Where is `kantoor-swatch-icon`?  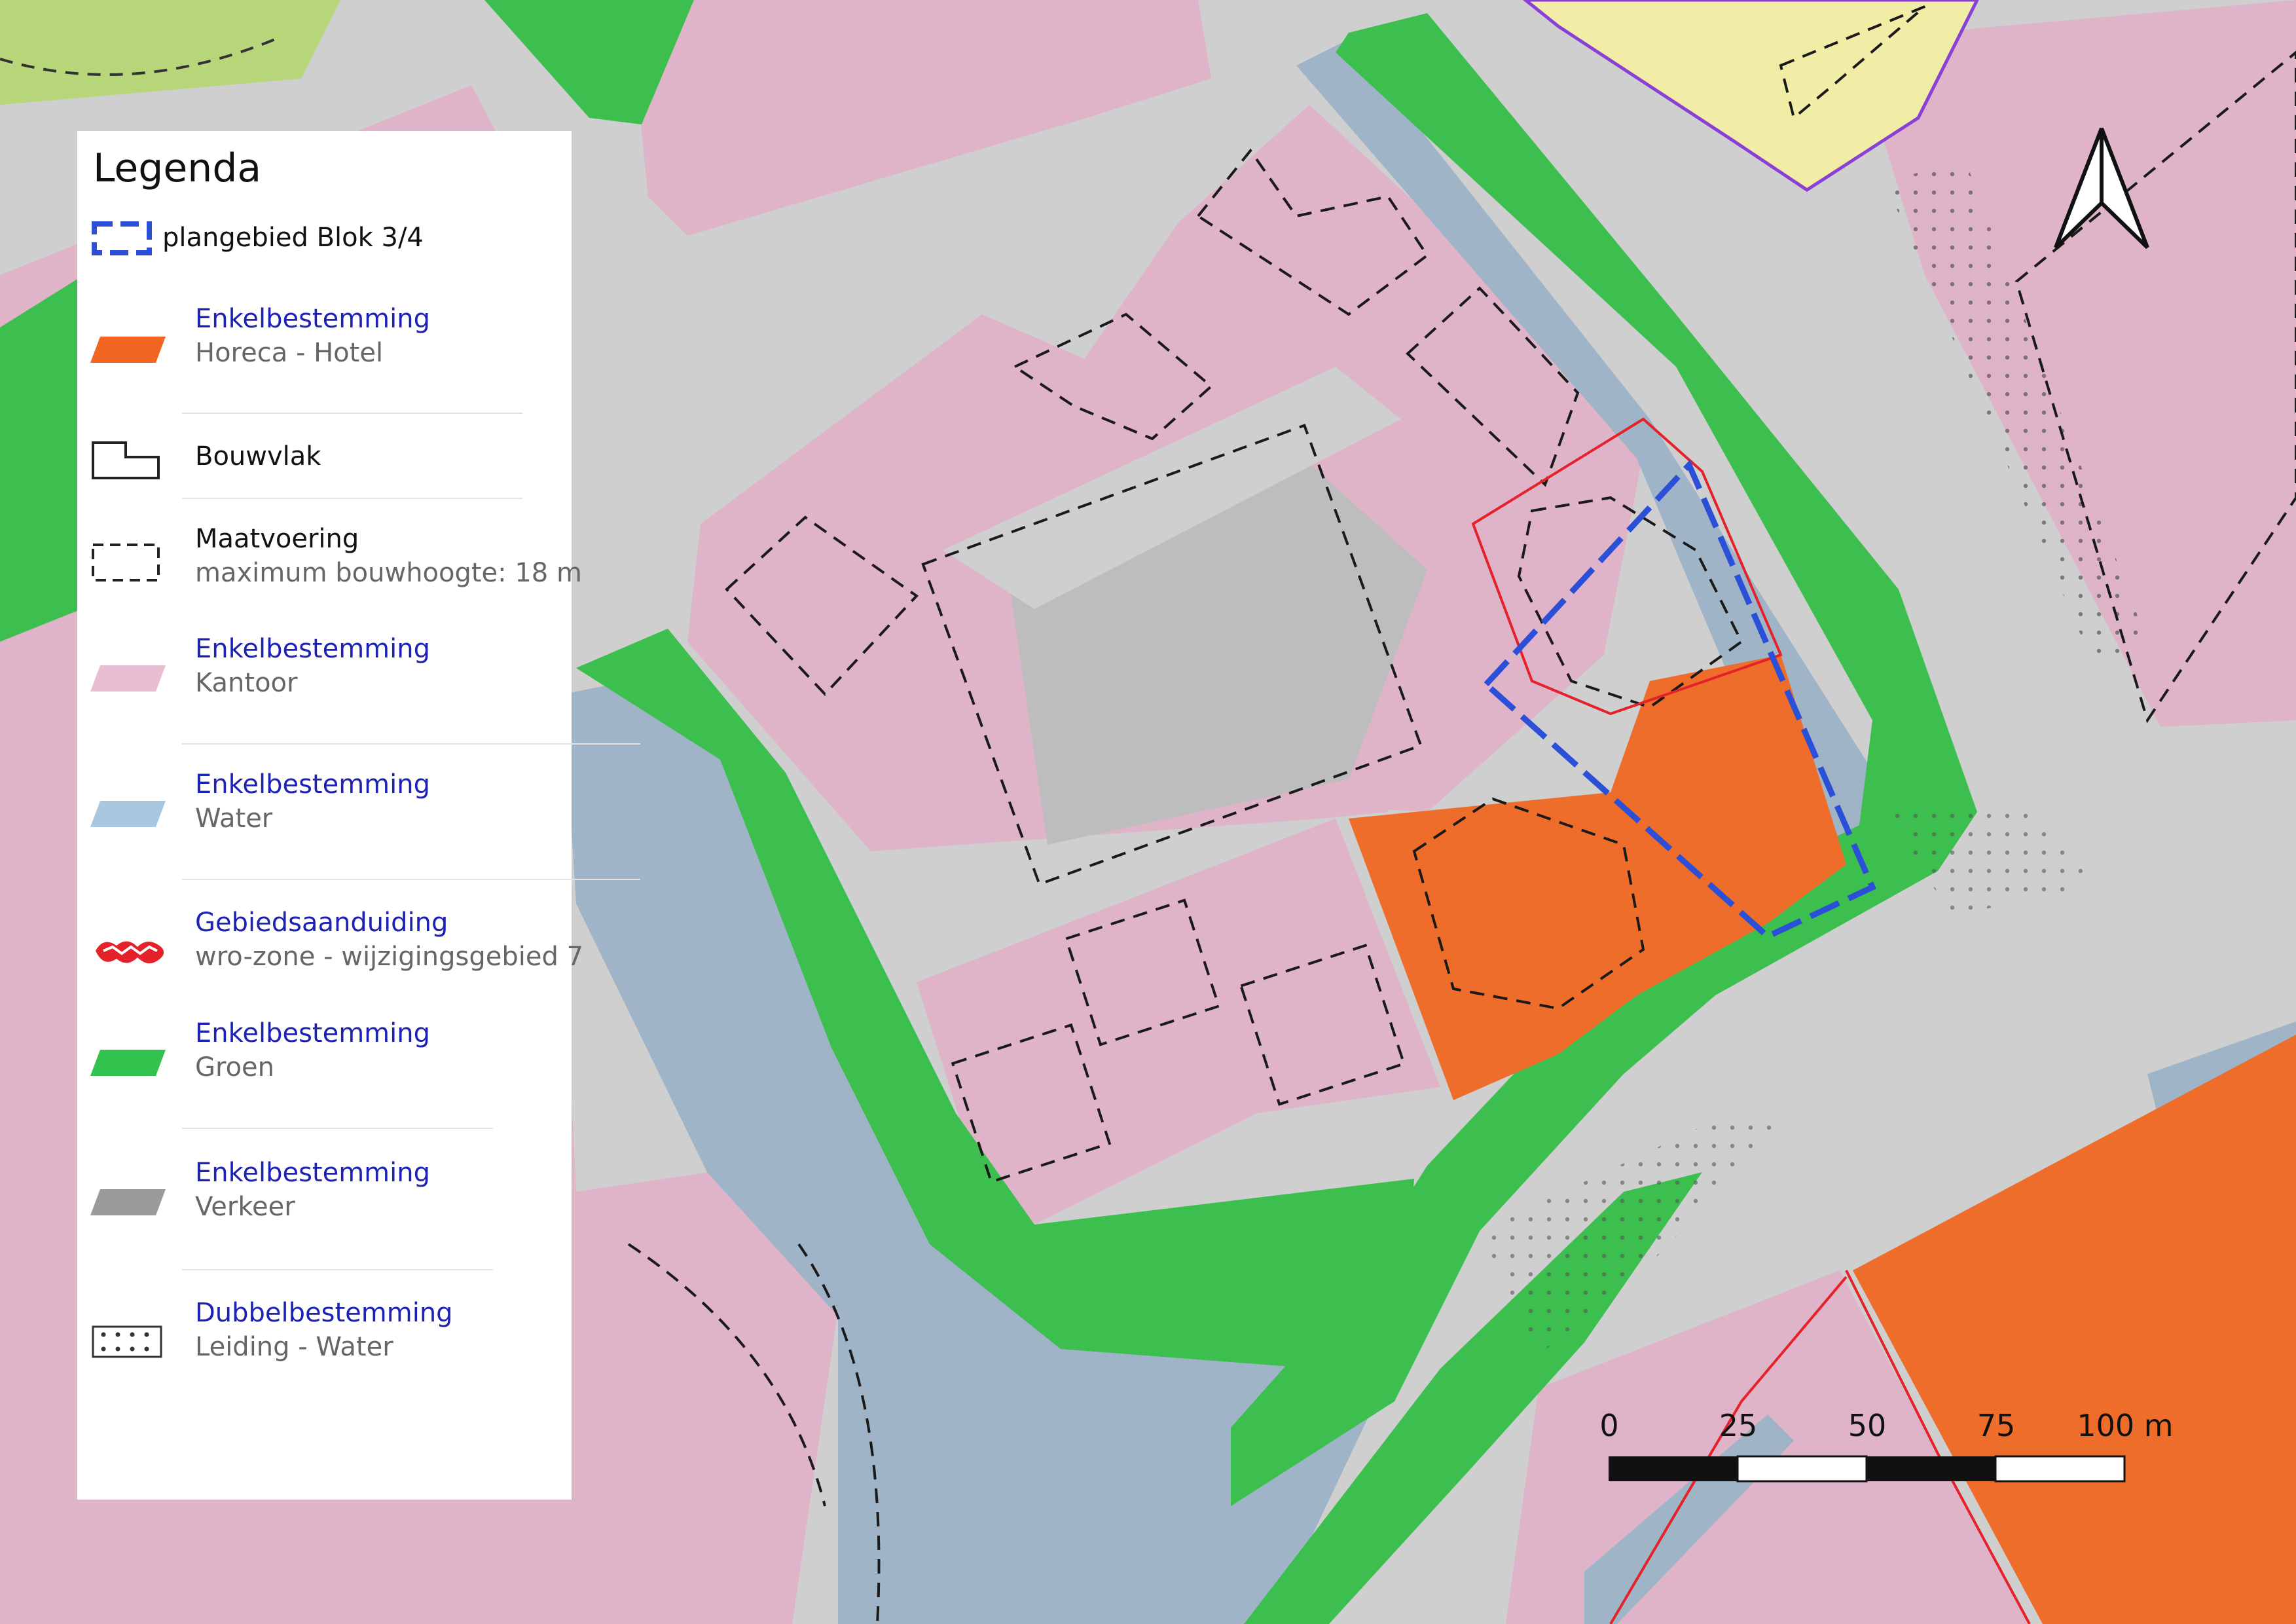
kantoor-swatch-icon is located at coordinates (128, 678).